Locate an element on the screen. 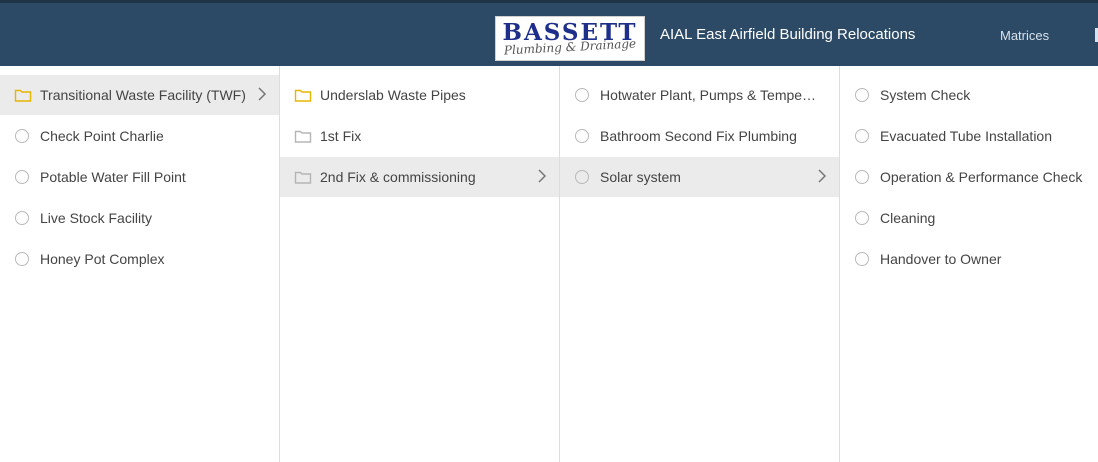 This screenshot has width=1098, height=462. tree-item-underslab-waste-pipes: Underslab Waste Pipes is located at coordinates (419, 95).